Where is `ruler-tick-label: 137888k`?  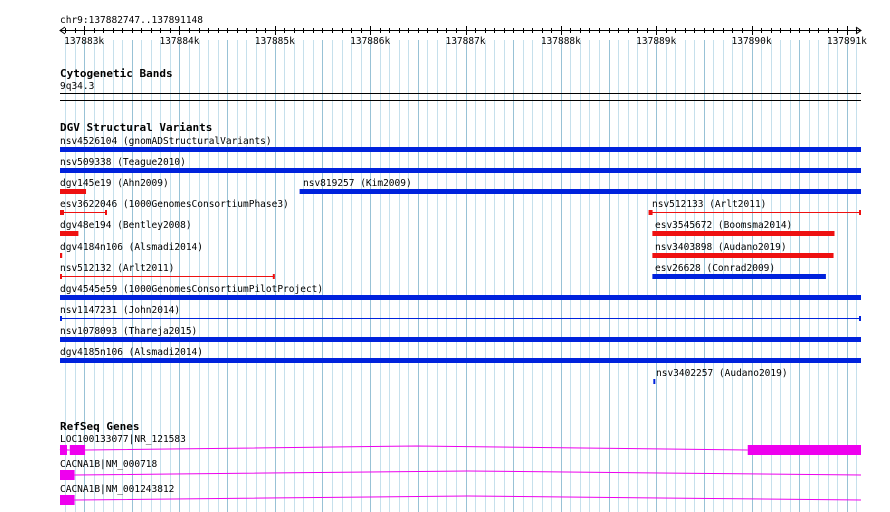 ruler-tick-label: 137888k is located at coordinates (561, 41).